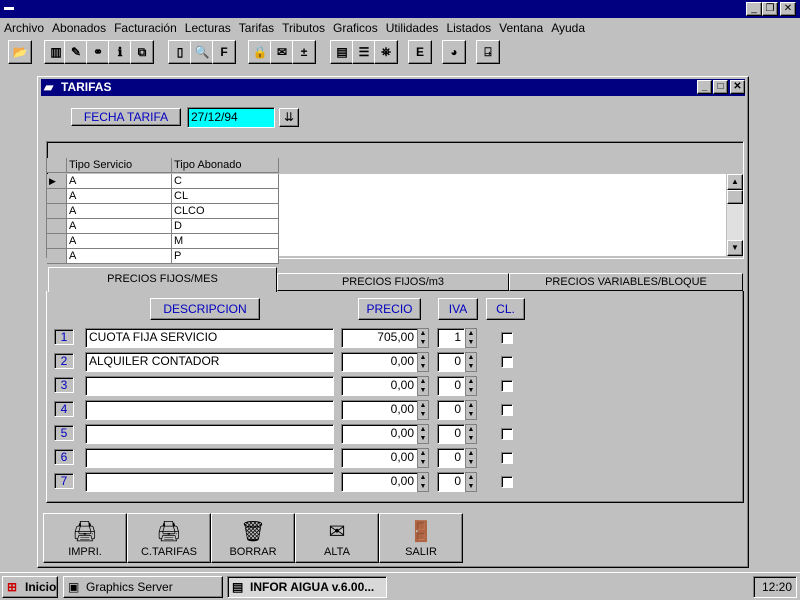 The image size is (800, 600). What do you see at coordinates (379, 338) in the screenshot?
I see `precio-input: 705,00` at bounding box center [379, 338].